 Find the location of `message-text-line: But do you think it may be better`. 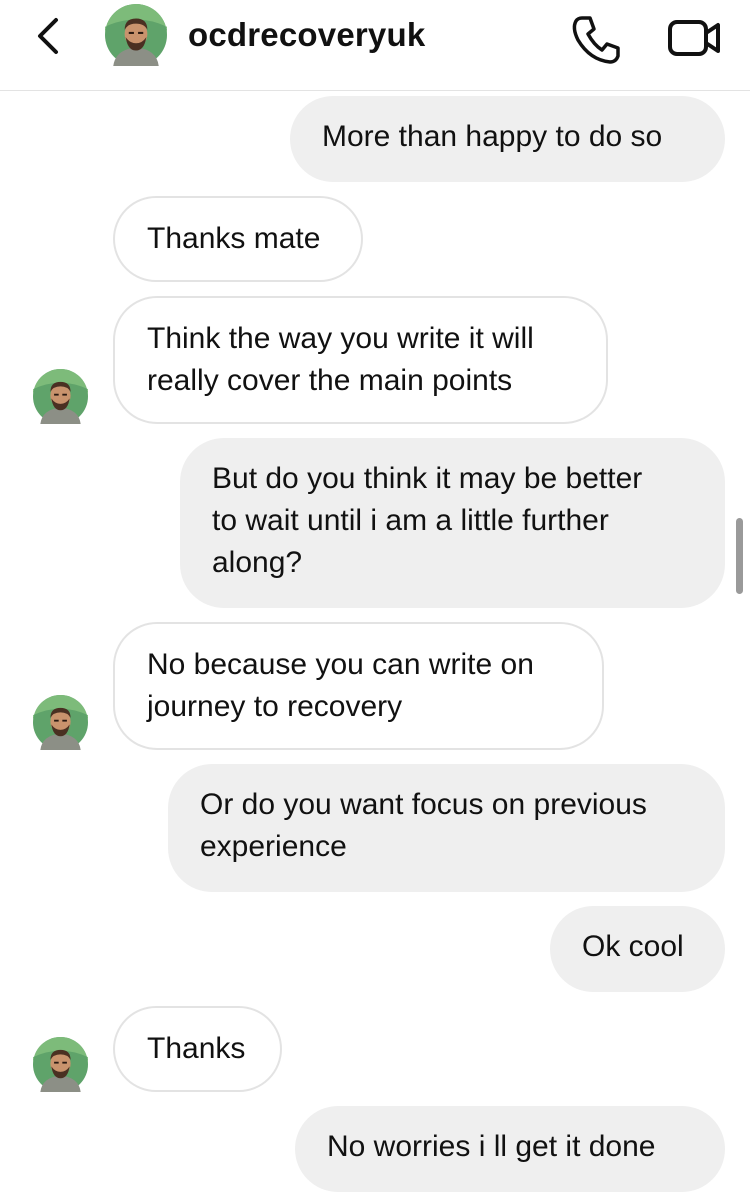

message-text-line: But do you think it may be better is located at coordinates (427, 478).